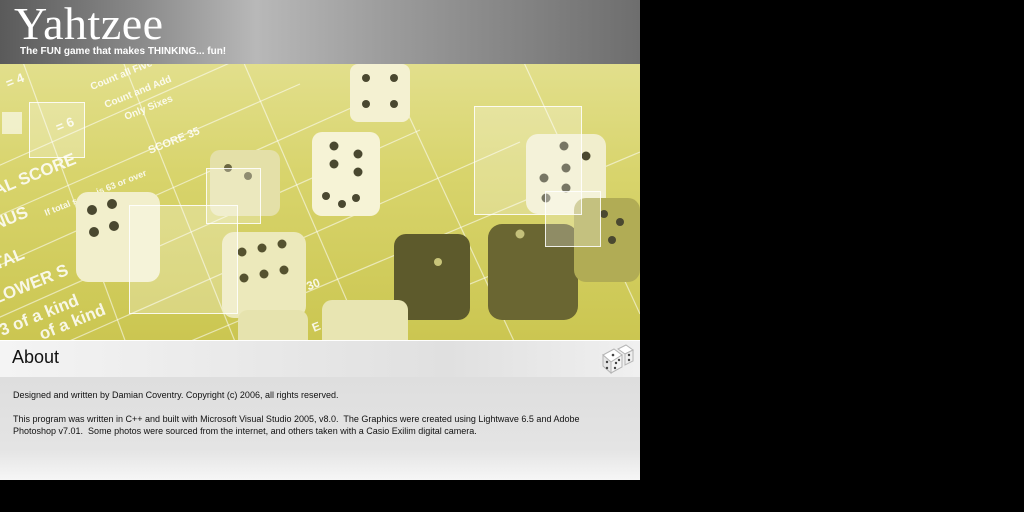 This screenshot has width=1024, height=512. I want to click on about-title: About, so click(36, 357).